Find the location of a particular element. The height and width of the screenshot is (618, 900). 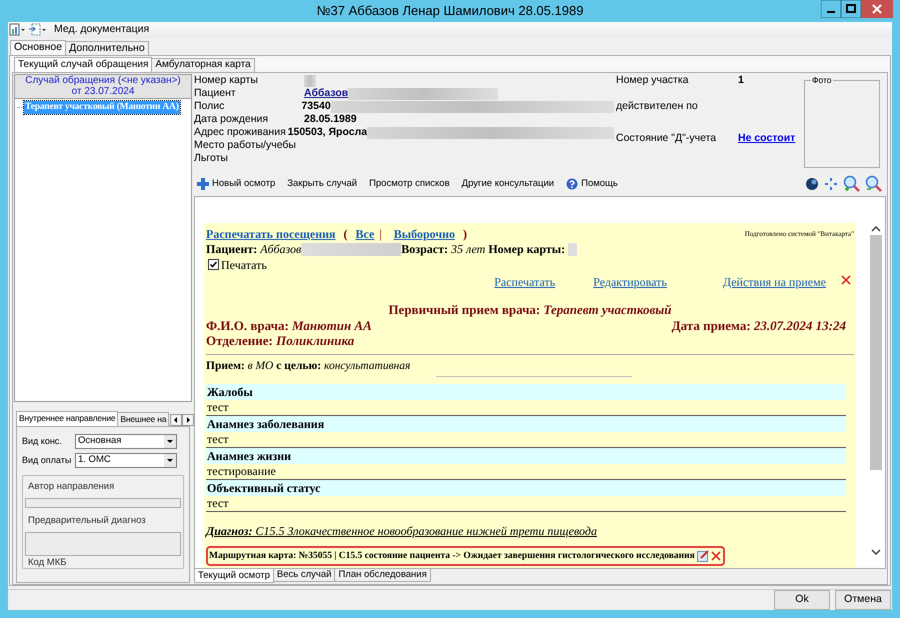

case-header-text: от 23.07.2024 is located at coordinates (103, 92).